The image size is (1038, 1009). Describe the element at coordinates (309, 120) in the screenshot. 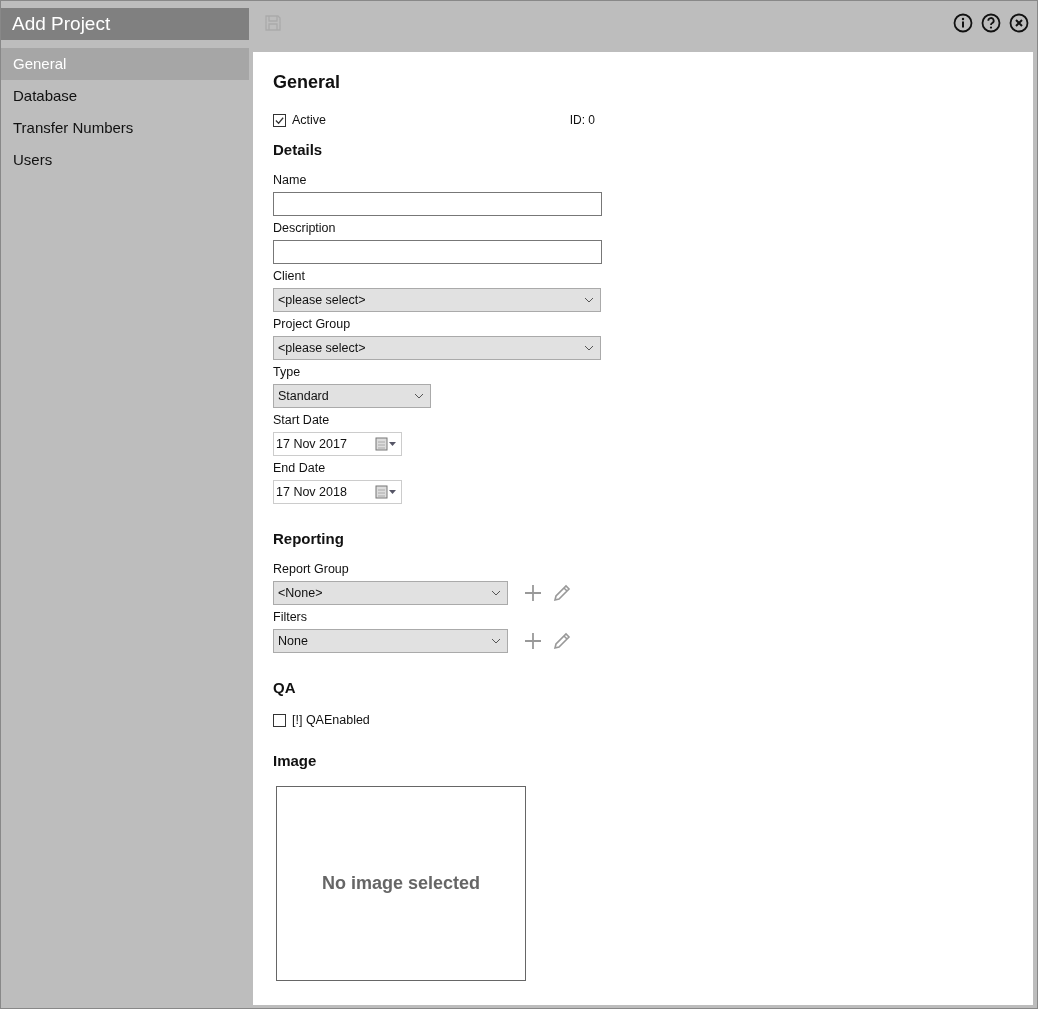

I see `checkbox-label: Active` at that location.